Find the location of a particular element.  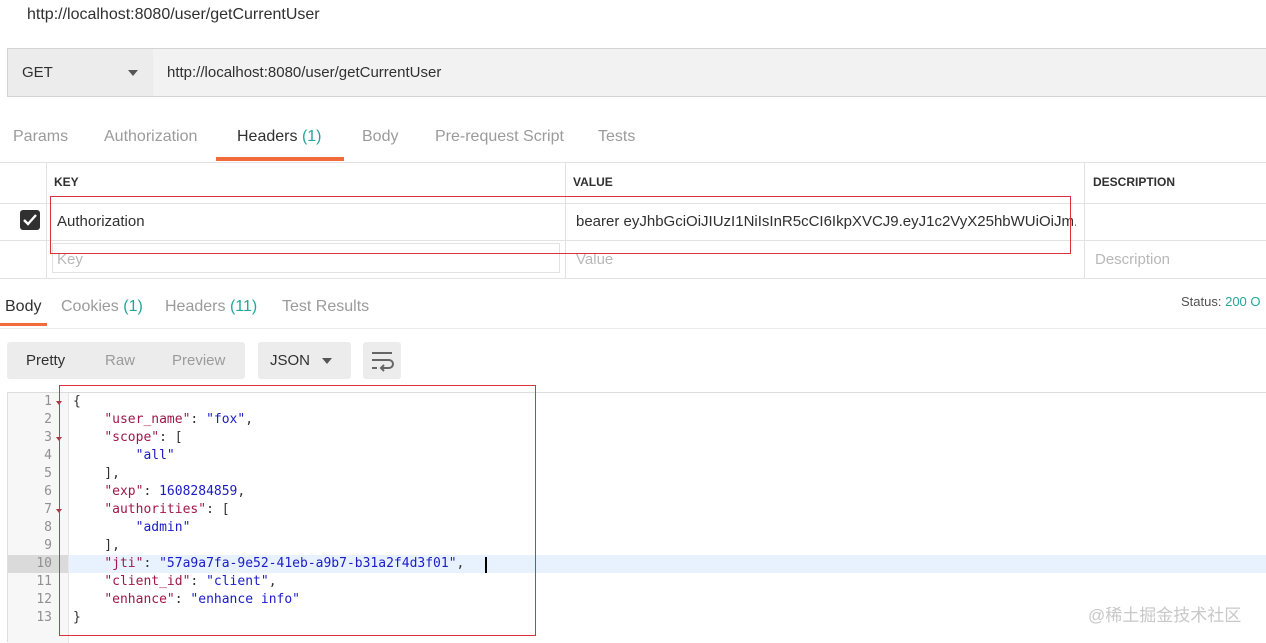

line-number: 13 is located at coordinates (44, 617).